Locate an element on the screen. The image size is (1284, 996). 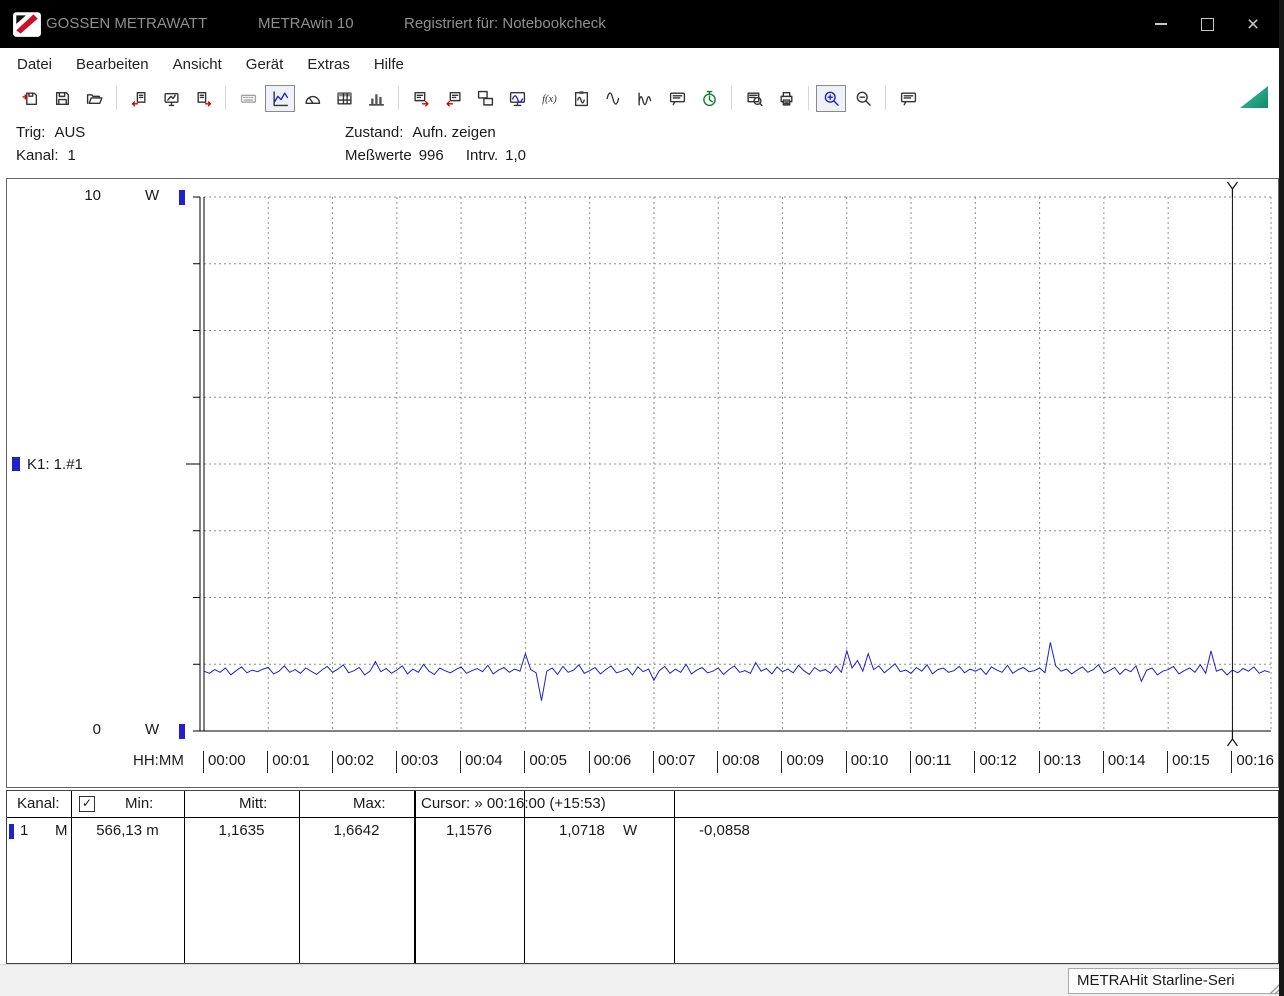
zustand-label: Zustand: is located at coordinates (374, 132).